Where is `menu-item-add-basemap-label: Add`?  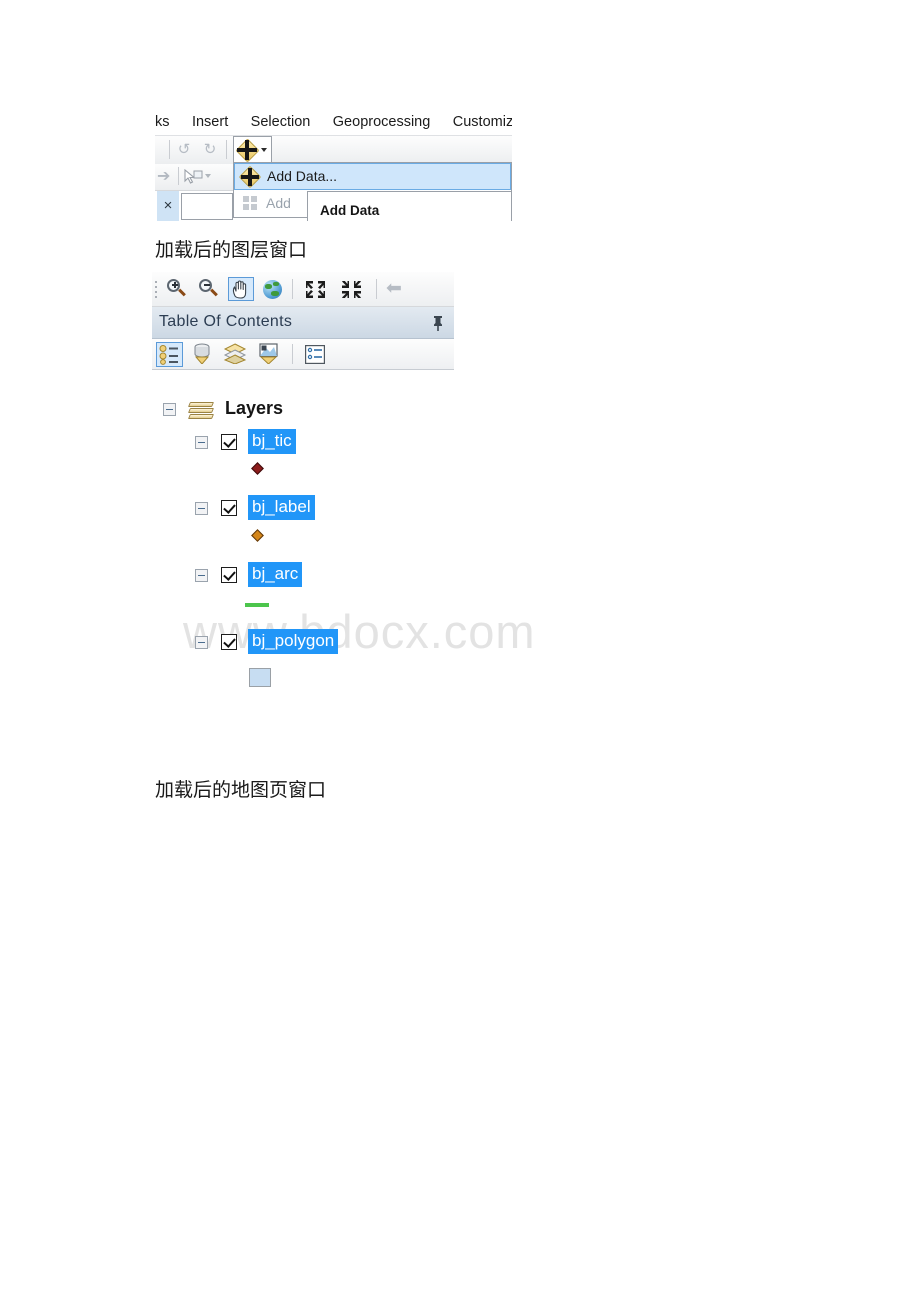
menu-item-add-basemap-label: Add is located at coordinates (278, 203).